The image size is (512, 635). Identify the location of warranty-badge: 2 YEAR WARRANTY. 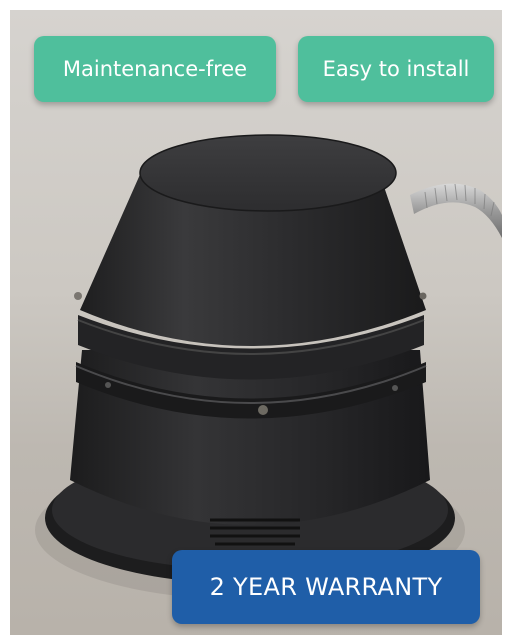
(326, 587).